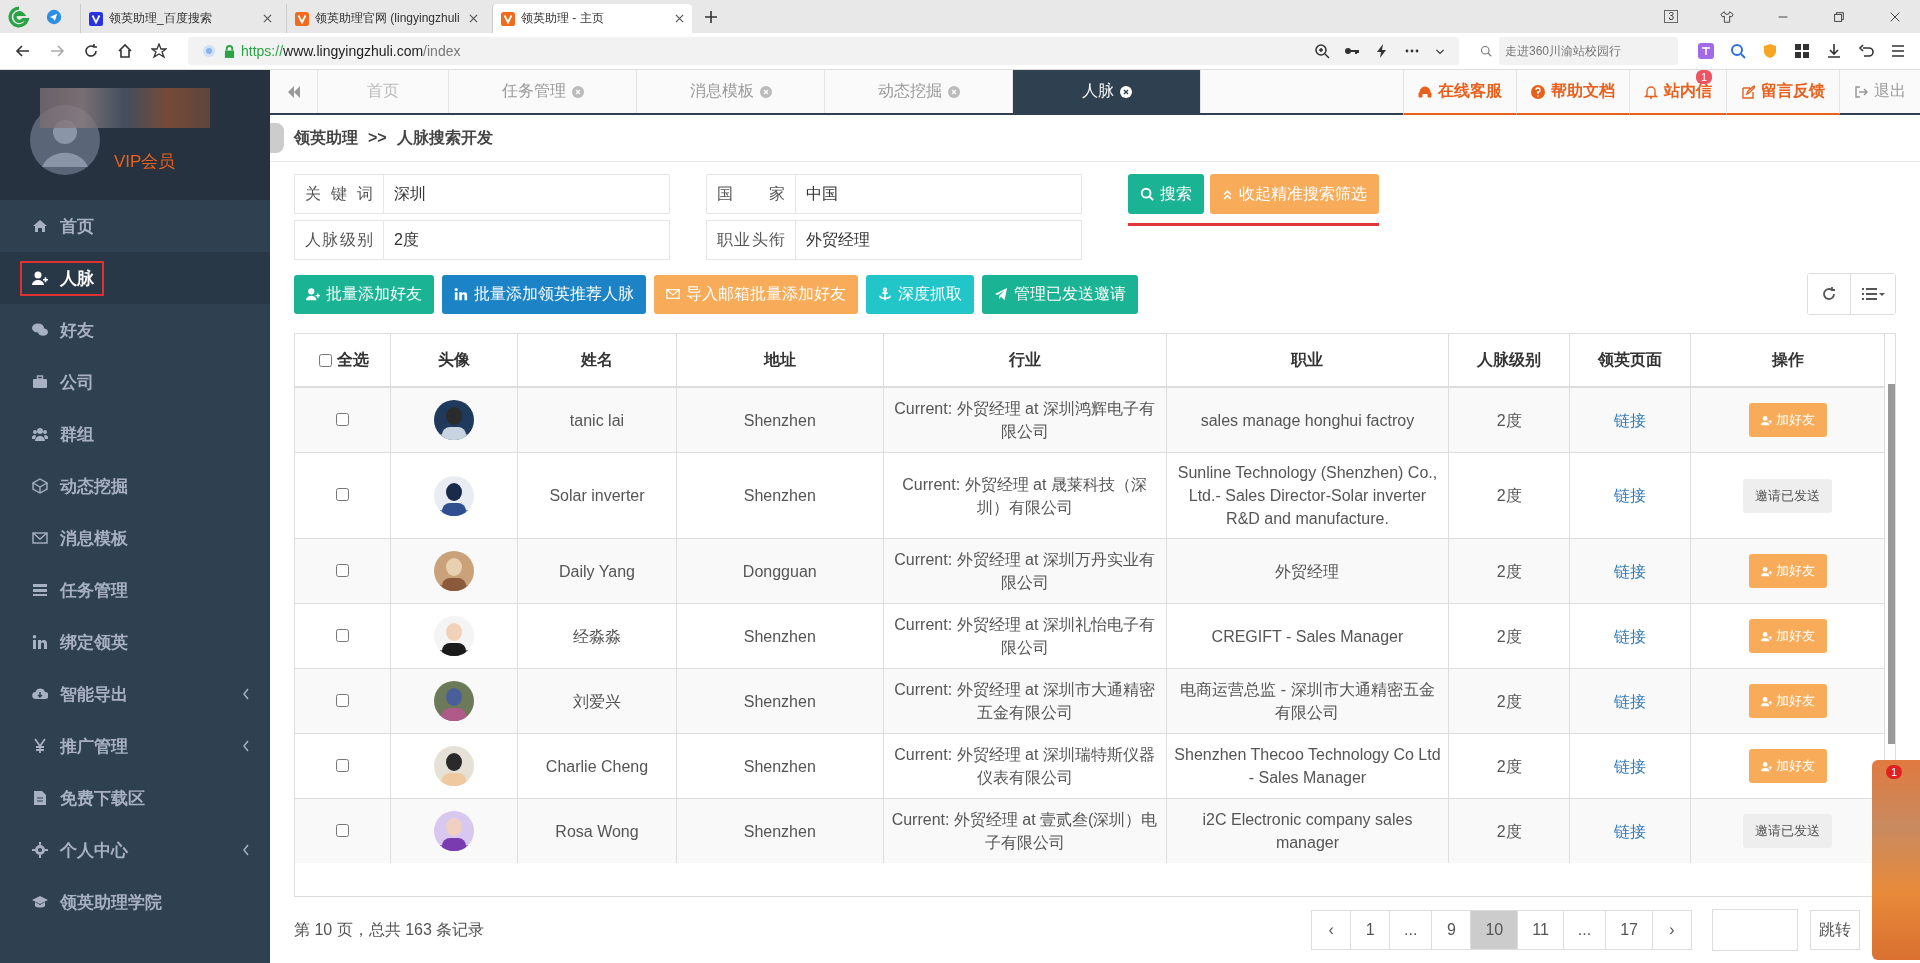 The height and width of the screenshot is (963, 1920). What do you see at coordinates (1834, 51) in the screenshot?
I see `download-icon` at bounding box center [1834, 51].